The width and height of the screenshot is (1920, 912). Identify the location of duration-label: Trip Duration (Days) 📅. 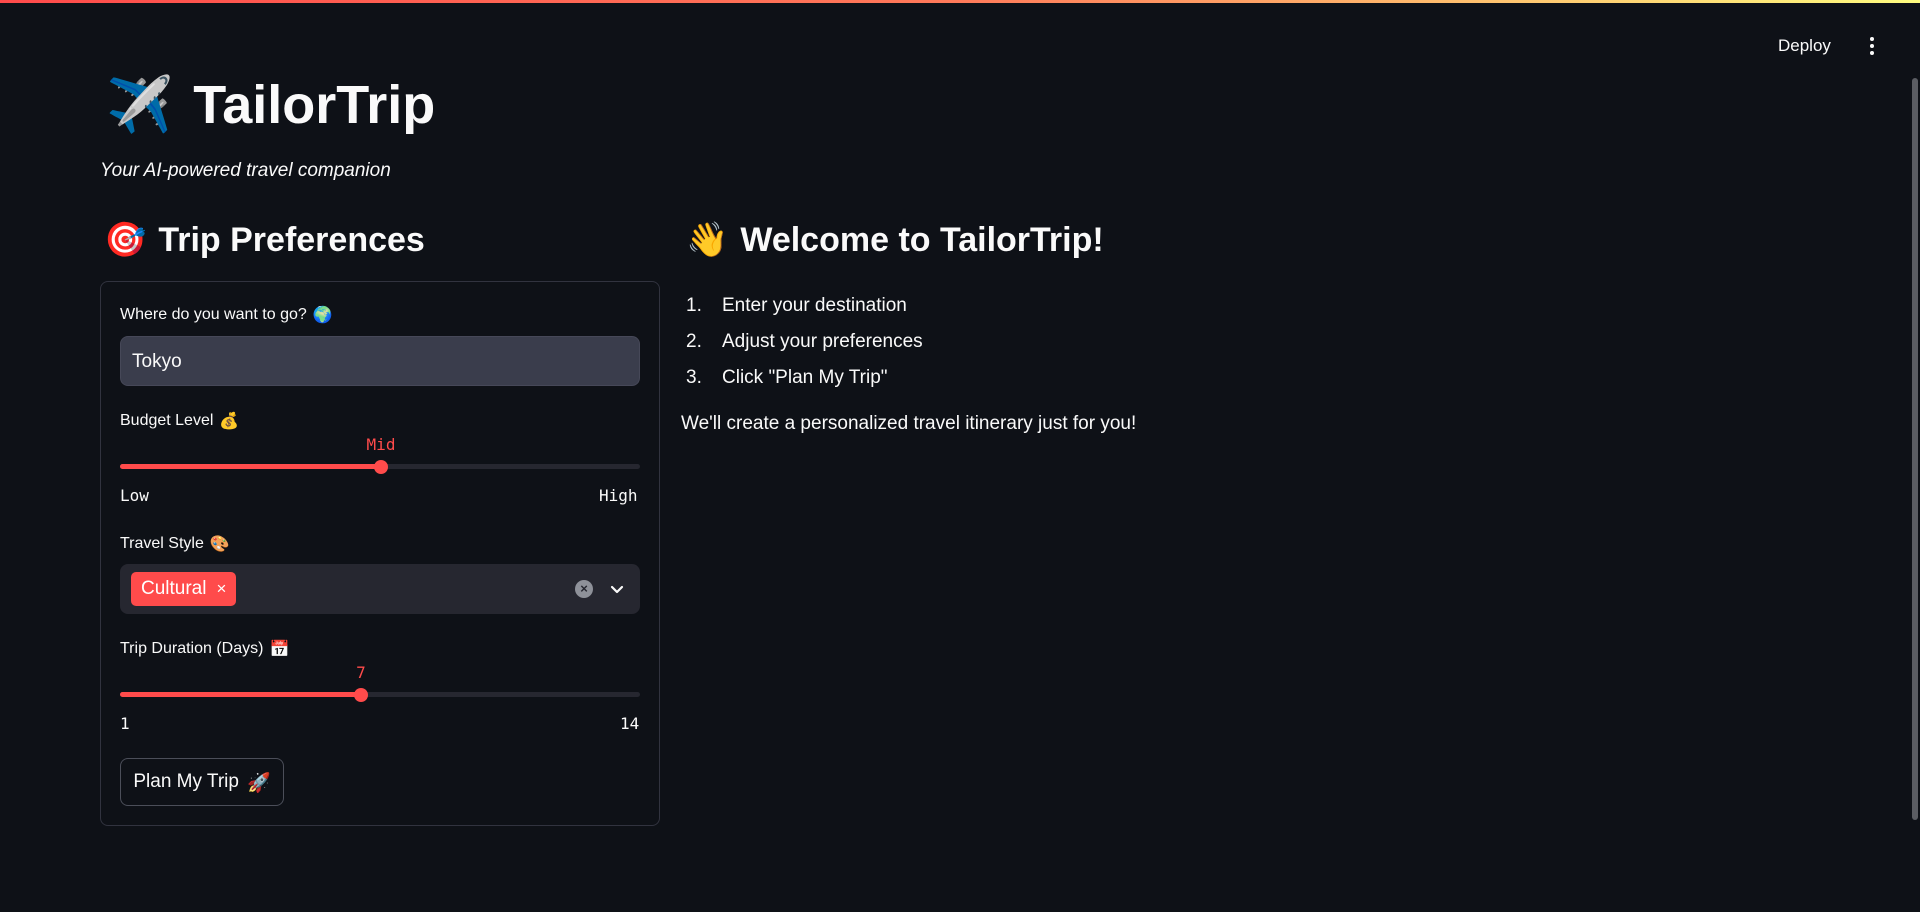
(204, 648).